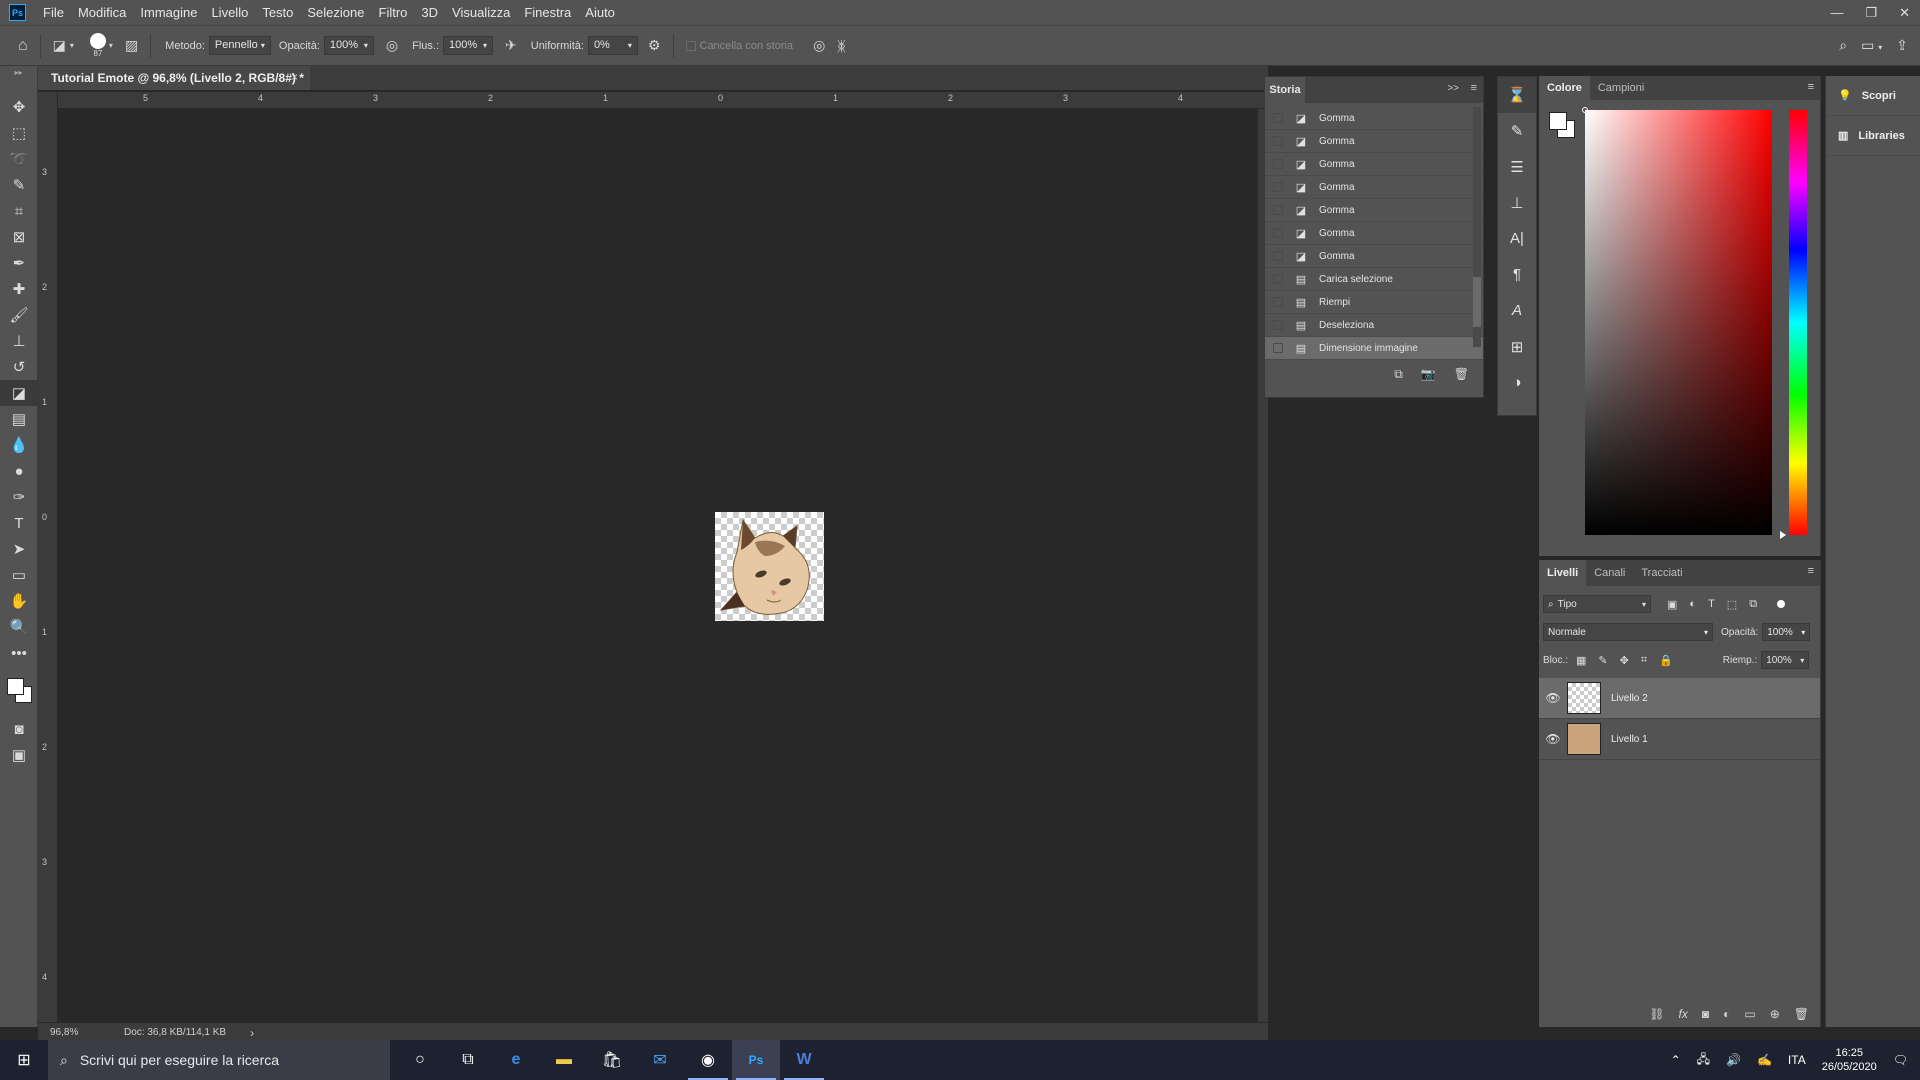 Image resolution: width=1920 pixels, height=1080 pixels. I want to click on new-snapshot-camera-icon: 📷, so click(1428, 374).